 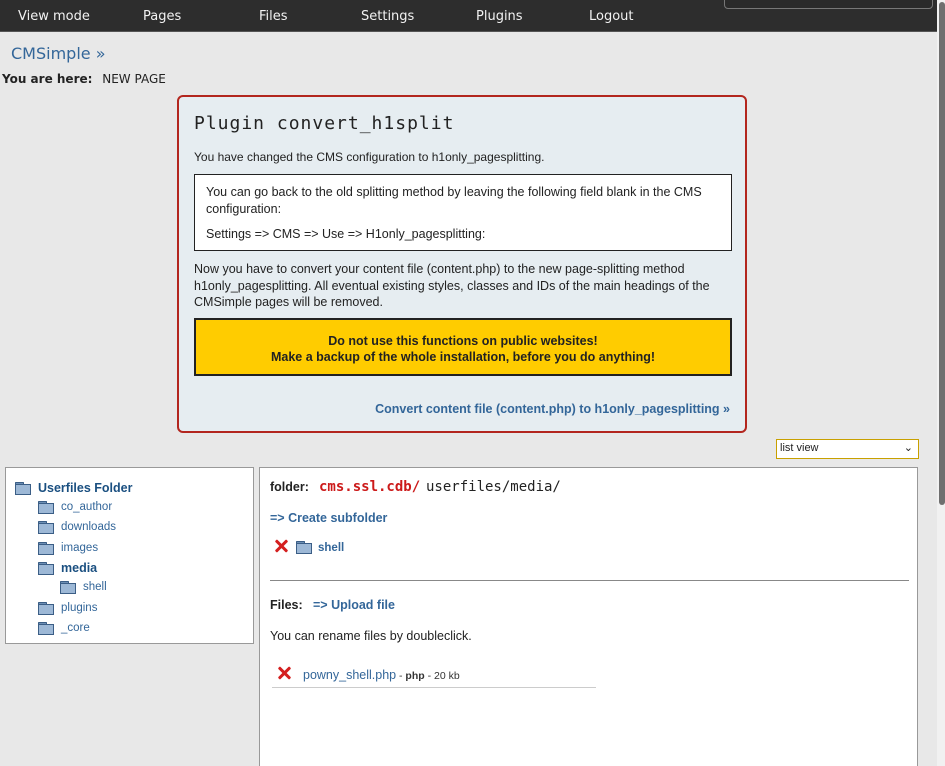 What do you see at coordinates (942, 253) in the screenshot?
I see `page-scrollbar-thumb` at bounding box center [942, 253].